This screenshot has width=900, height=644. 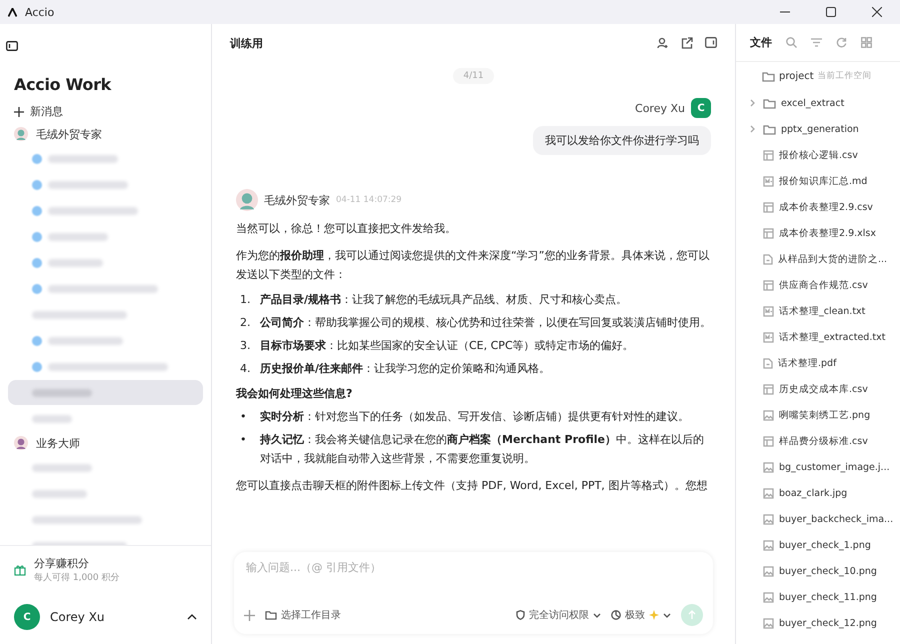 I want to click on redacted-conversation-item, so click(x=105, y=392).